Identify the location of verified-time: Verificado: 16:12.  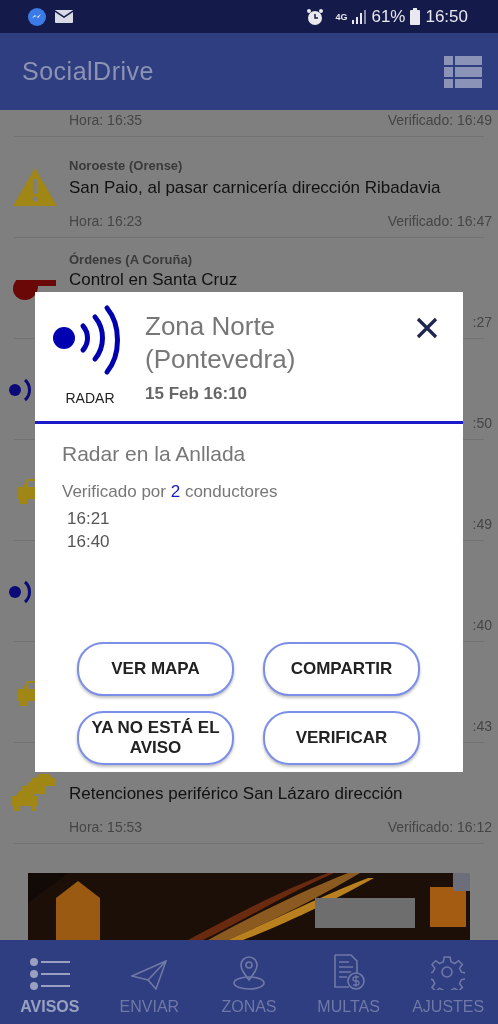
(439, 827).